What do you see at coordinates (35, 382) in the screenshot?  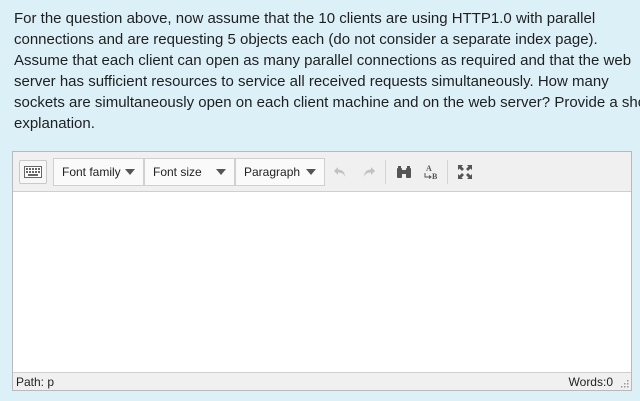 I see `element-path: Path: p` at bounding box center [35, 382].